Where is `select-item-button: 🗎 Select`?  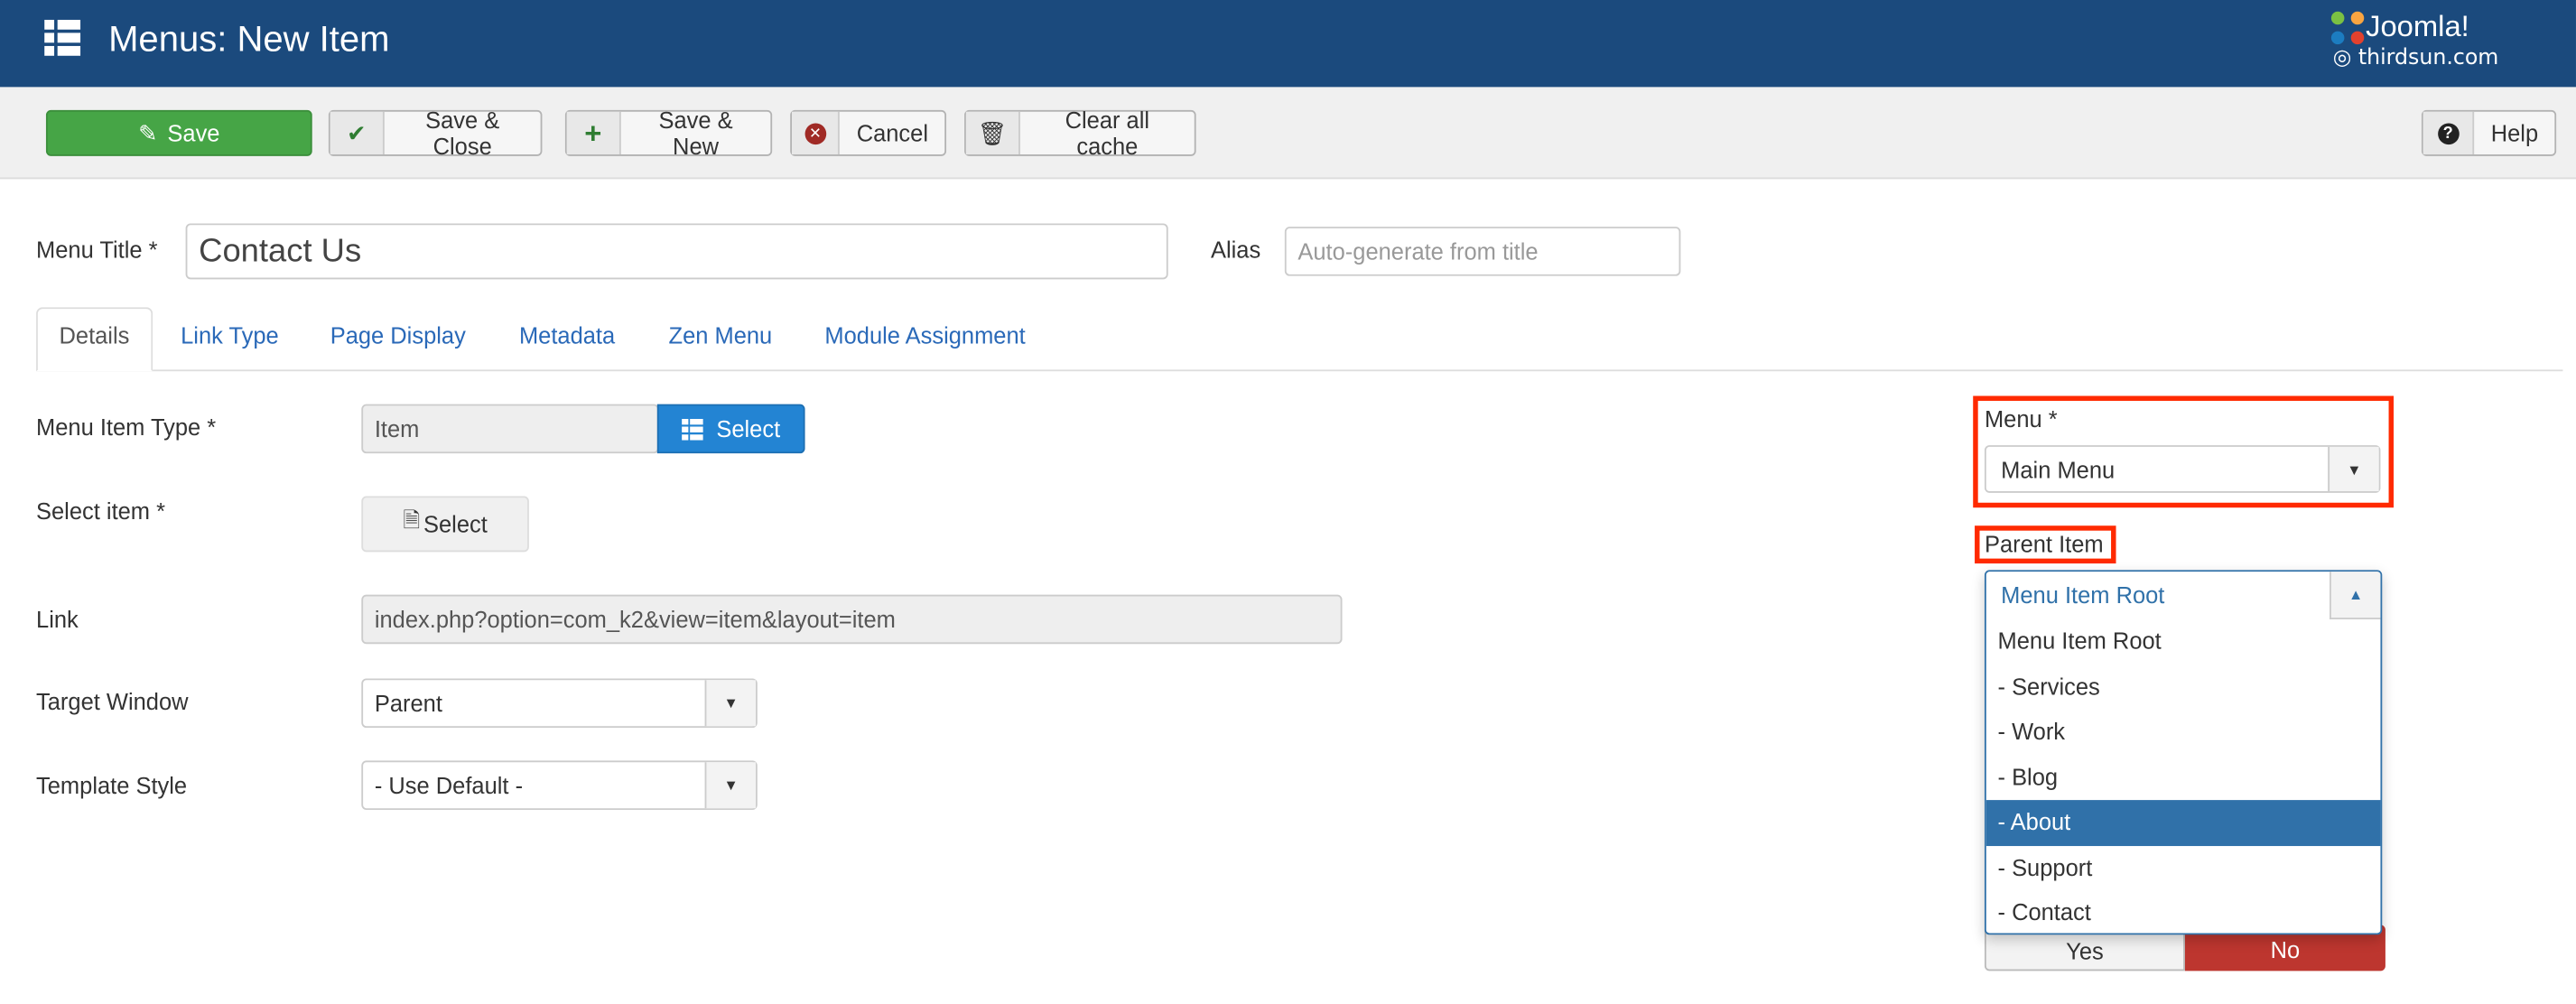
select-item-button: 🗎 Select is located at coordinates (445, 524).